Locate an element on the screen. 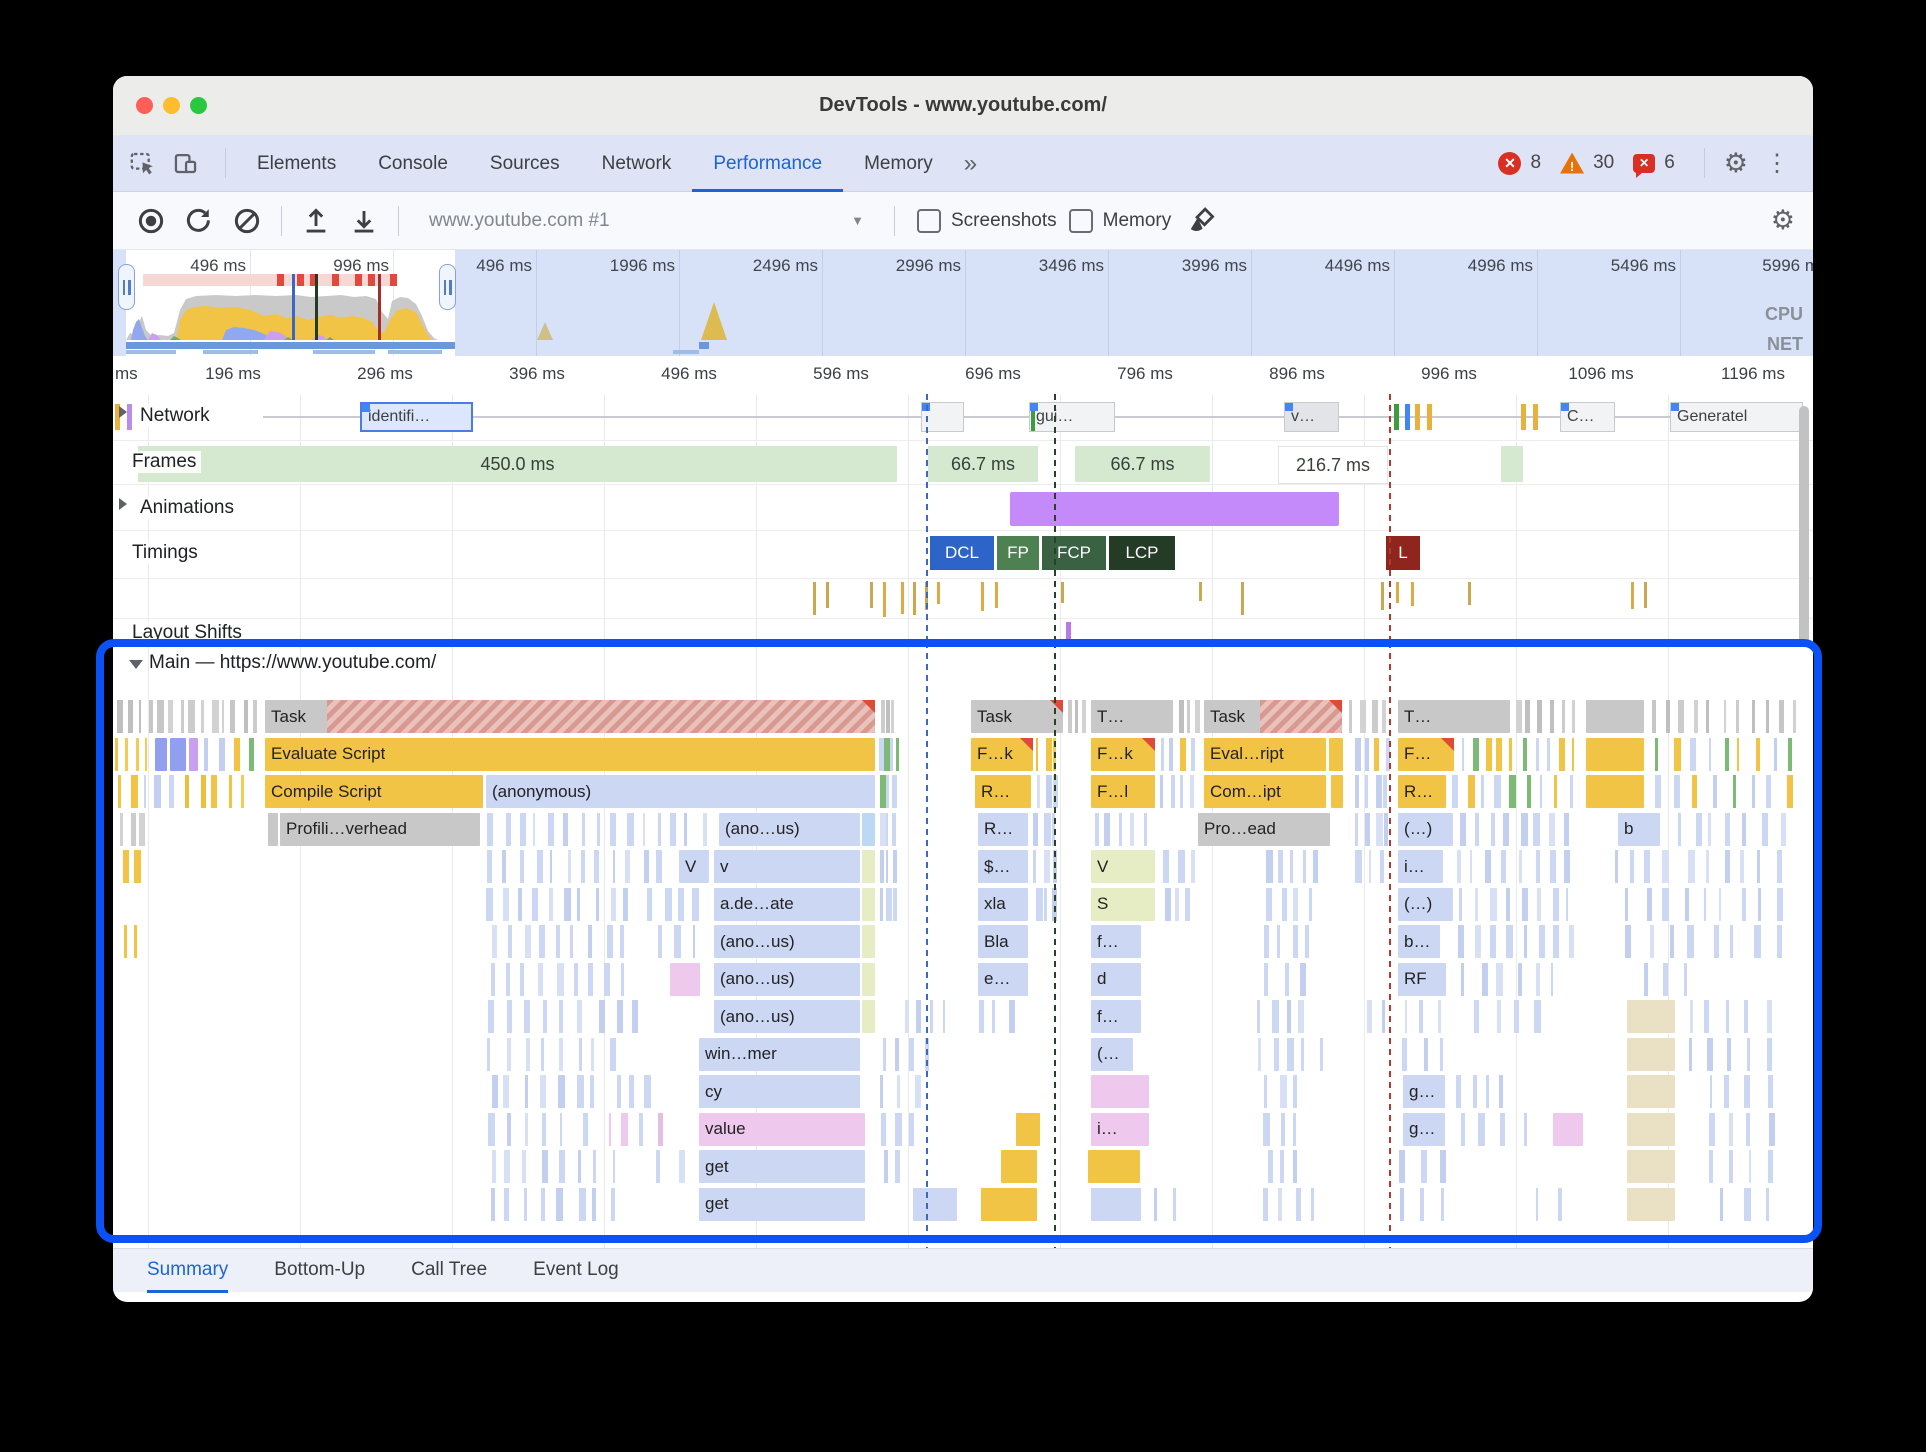  titlebar: DevTools - www.youtube.com/ is located at coordinates (963, 106).